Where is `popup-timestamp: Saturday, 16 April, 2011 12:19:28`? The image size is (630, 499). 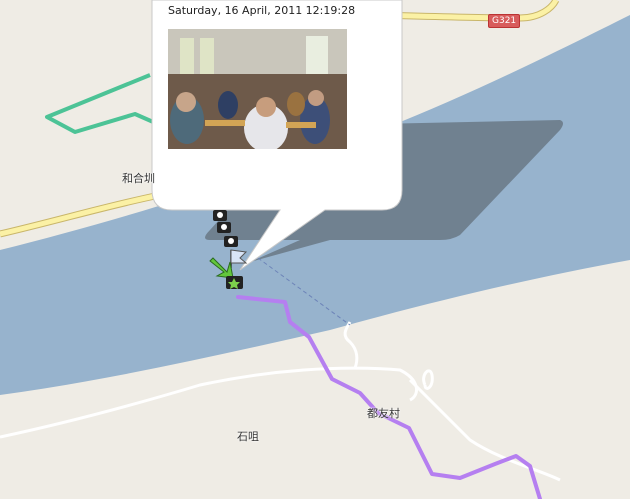
popup-timestamp: Saturday, 16 April, 2011 12:19:28 is located at coordinates (262, 10).